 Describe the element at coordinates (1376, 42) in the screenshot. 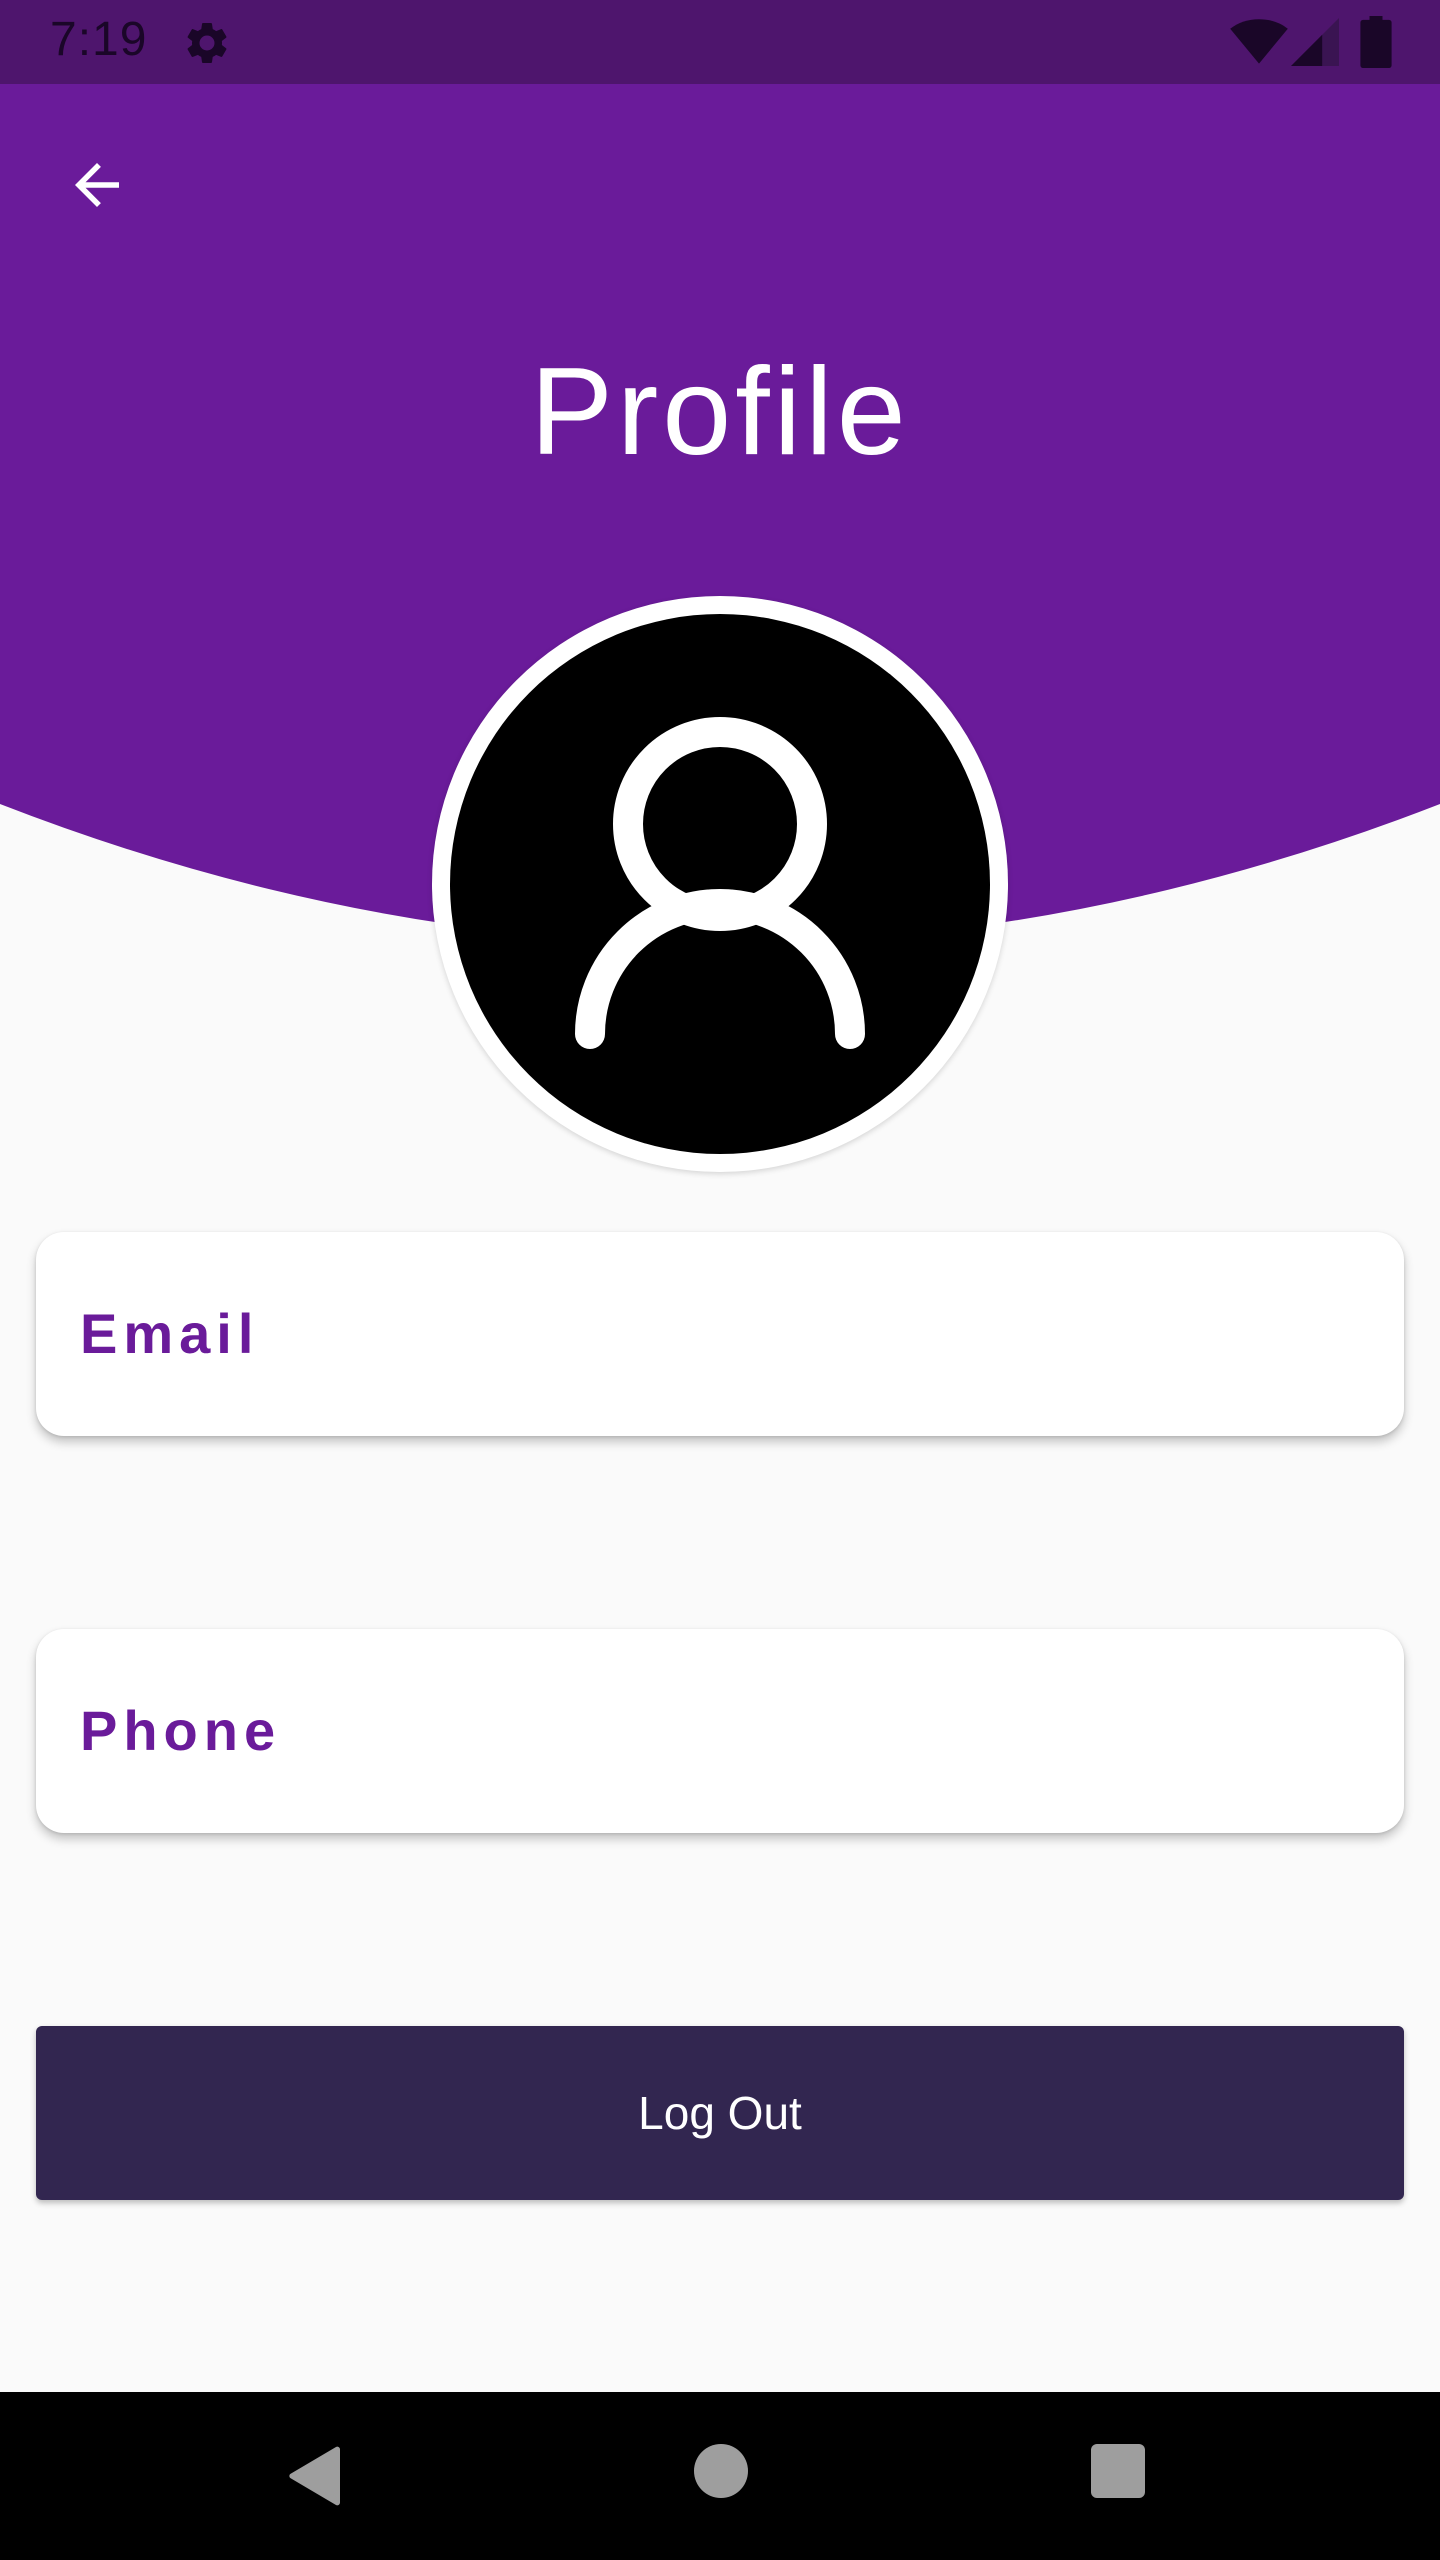

I see `battery-icon` at that location.